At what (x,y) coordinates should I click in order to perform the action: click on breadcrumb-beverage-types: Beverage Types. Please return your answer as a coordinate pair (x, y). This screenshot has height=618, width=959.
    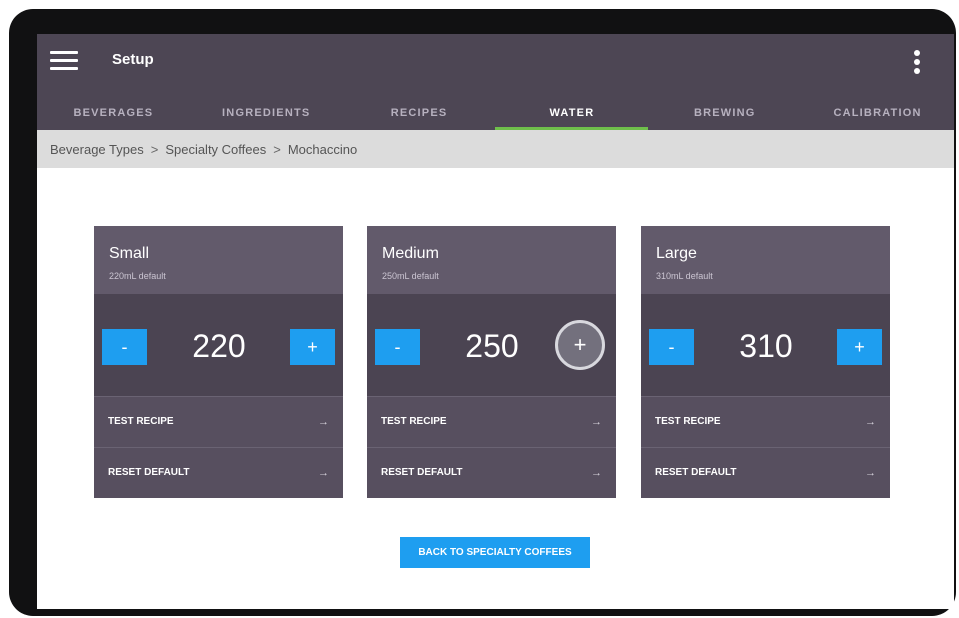
    Looking at the image, I should click on (97, 149).